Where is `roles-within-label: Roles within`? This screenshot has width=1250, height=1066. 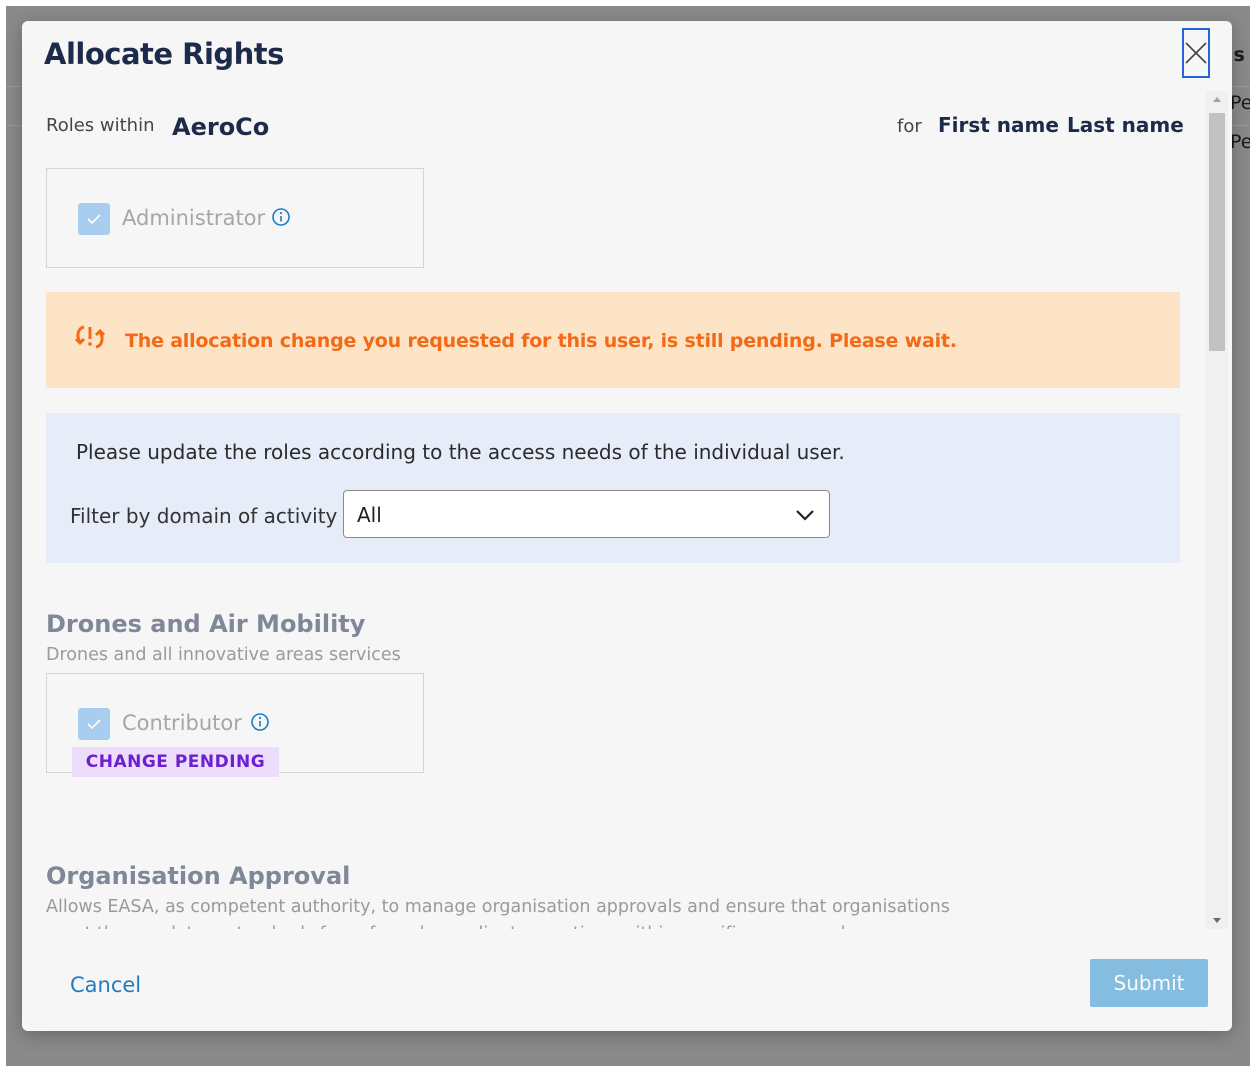 roles-within-label: Roles within is located at coordinates (100, 125).